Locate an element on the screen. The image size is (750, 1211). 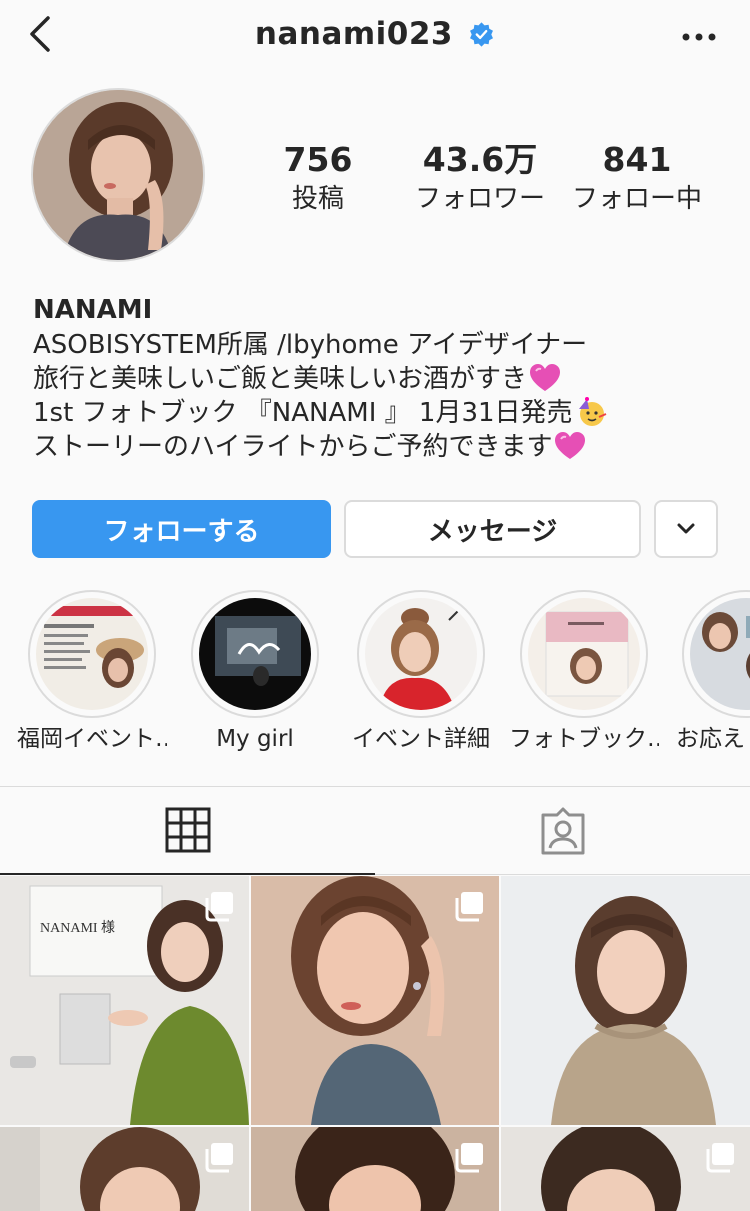
grid-icon is located at coordinates (187, 830).